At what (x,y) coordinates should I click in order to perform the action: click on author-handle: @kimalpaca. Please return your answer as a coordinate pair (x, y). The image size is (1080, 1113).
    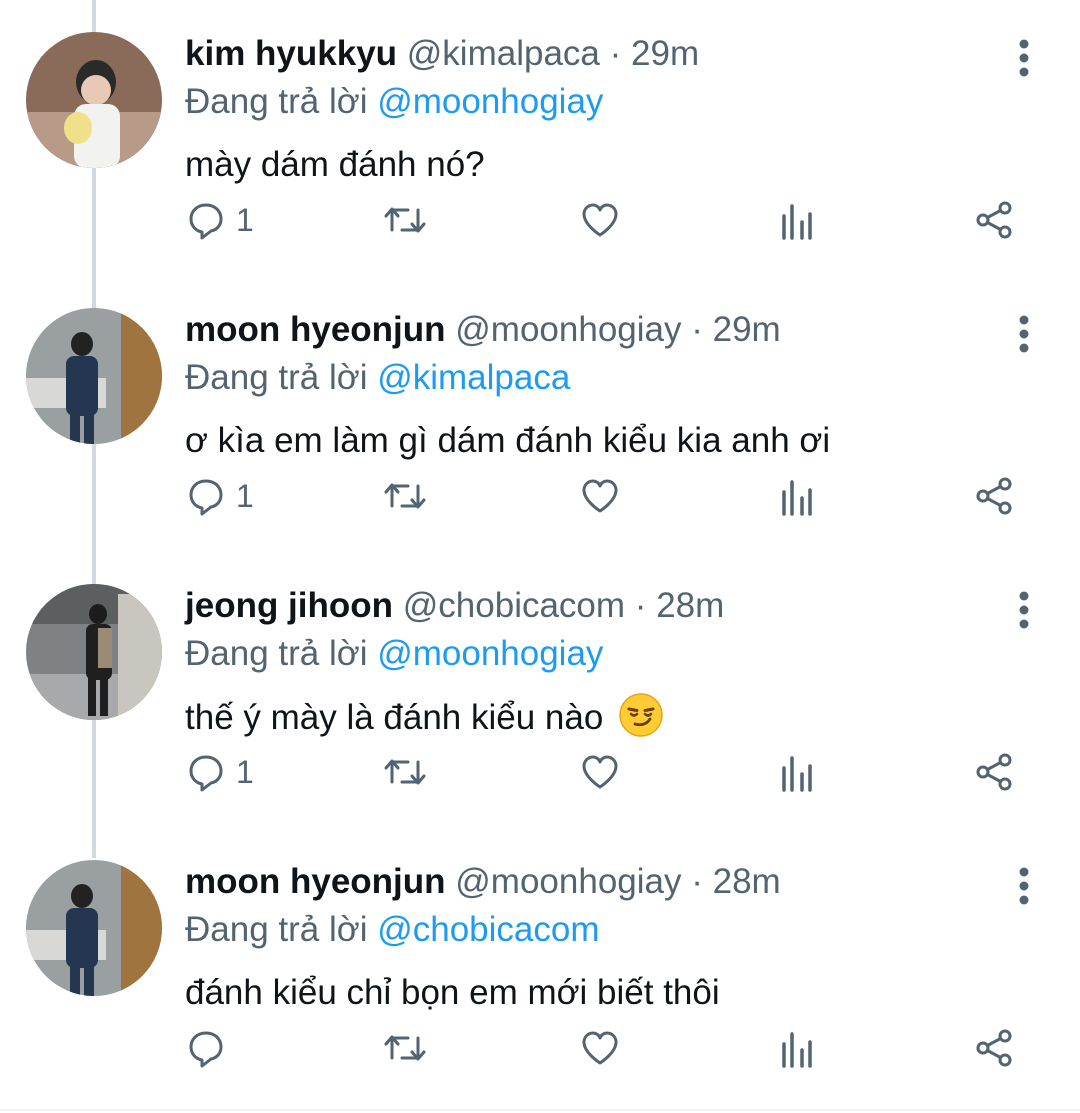
    Looking at the image, I should click on (503, 53).